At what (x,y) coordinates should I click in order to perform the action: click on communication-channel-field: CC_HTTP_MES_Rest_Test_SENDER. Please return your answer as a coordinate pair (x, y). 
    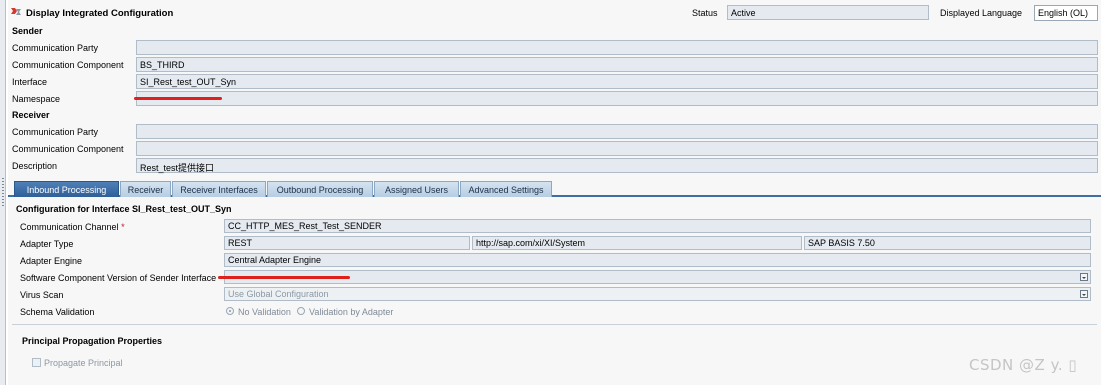
    Looking at the image, I should click on (657, 226).